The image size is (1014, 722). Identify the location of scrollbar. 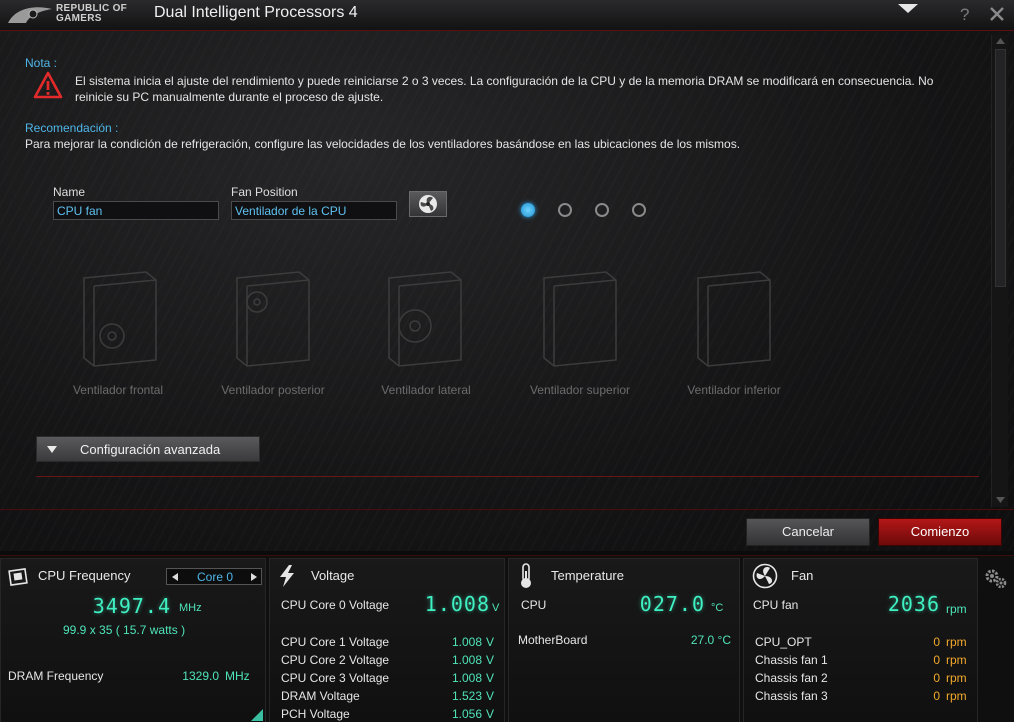
(999, 271).